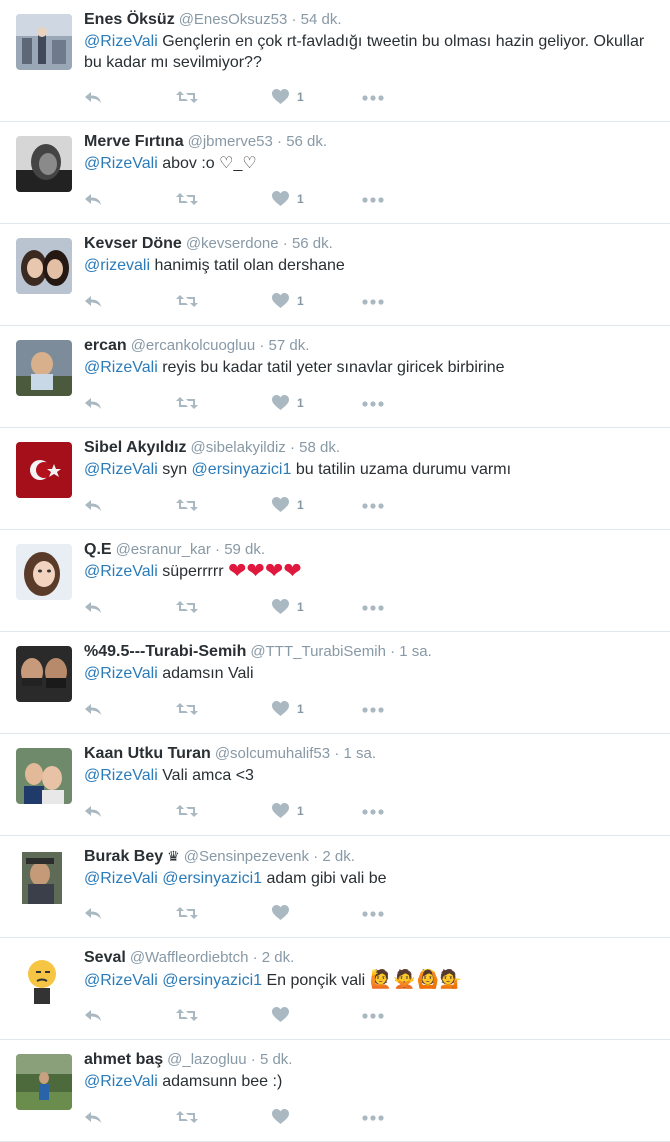  Describe the element at coordinates (105, 345) in the screenshot. I see `display-name: ercan` at that location.